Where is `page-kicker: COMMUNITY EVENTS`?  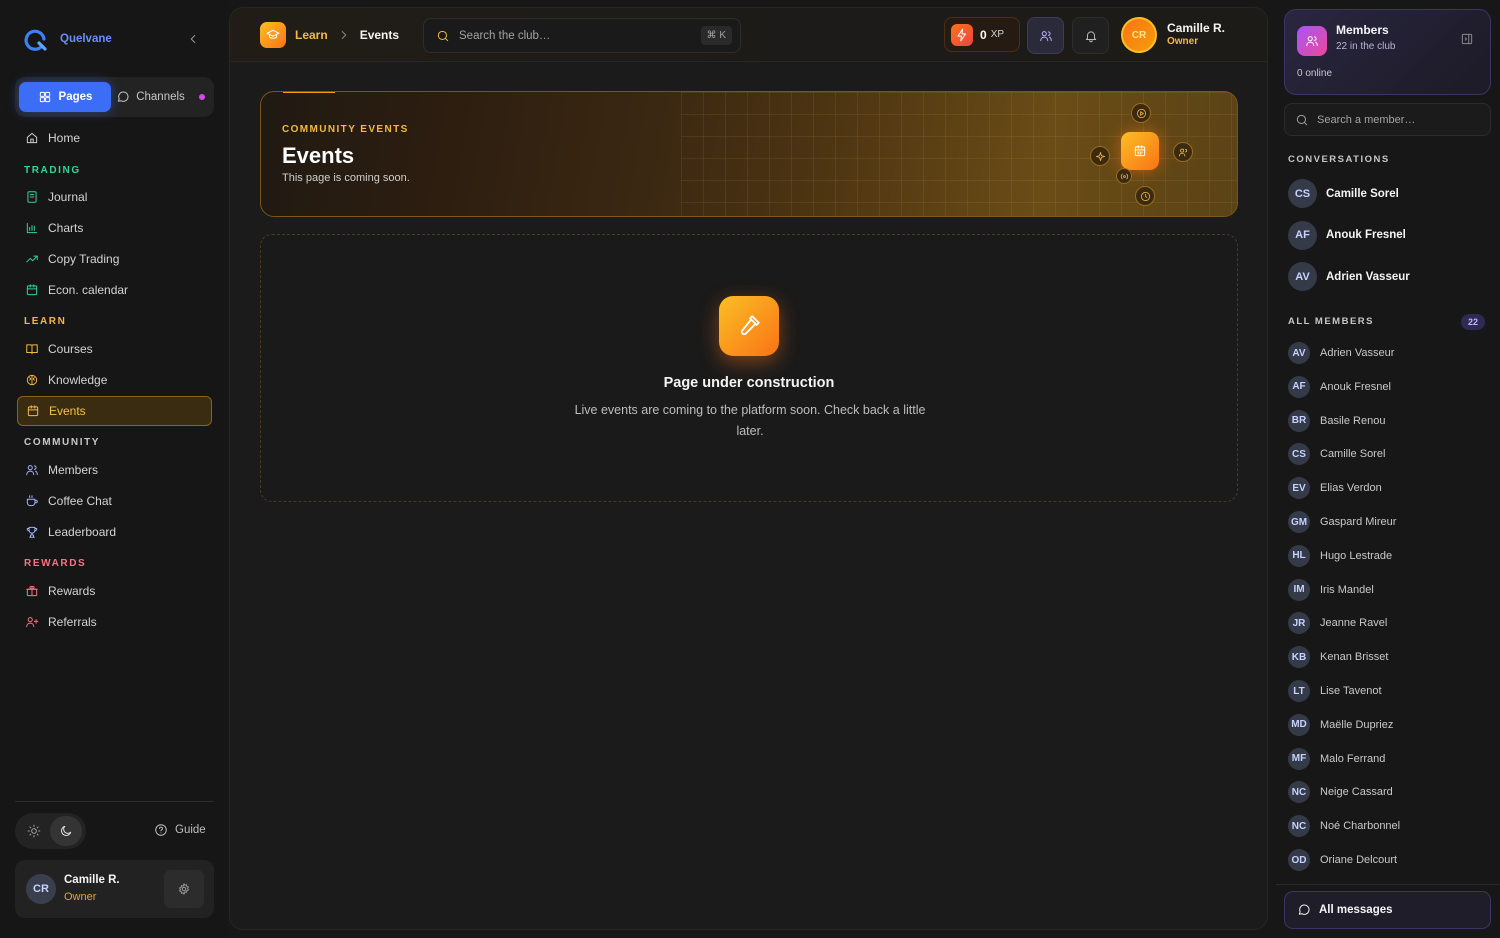
page-kicker: COMMUNITY EVENTS is located at coordinates (345, 129).